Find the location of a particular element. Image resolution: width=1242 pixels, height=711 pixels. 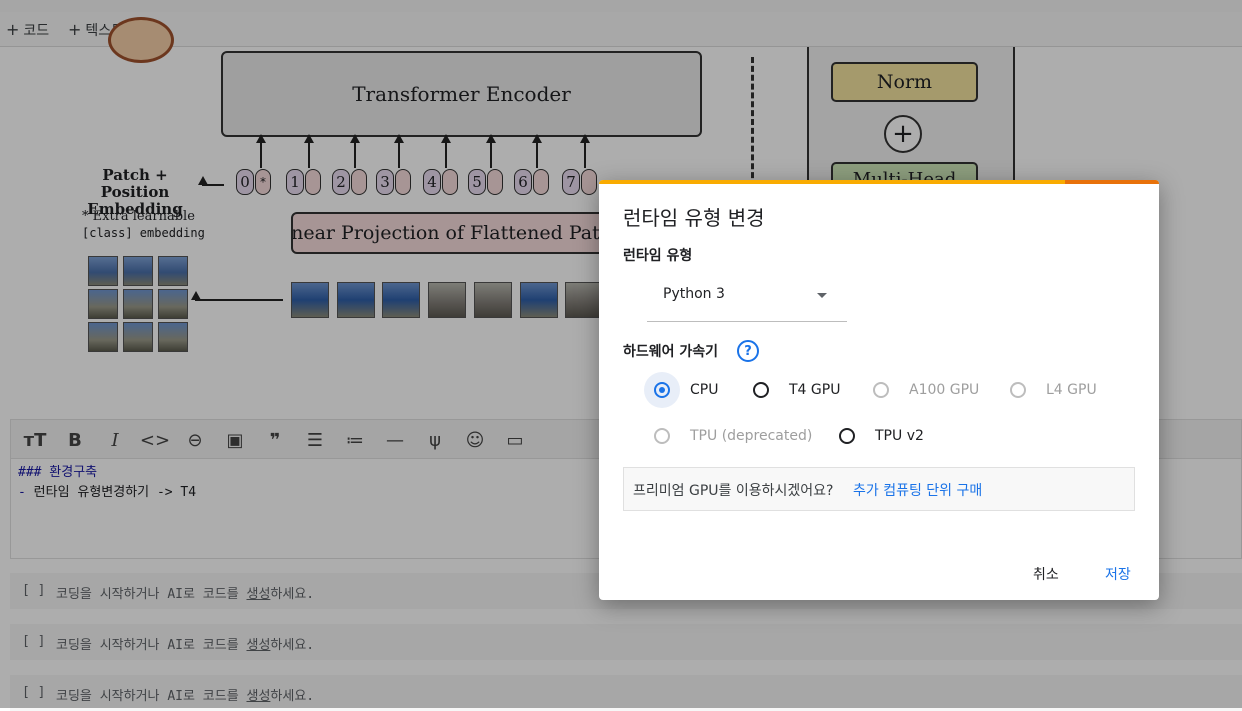

radio-tpu-deprecated: TPU (deprecated) is located at coordinates (733, 436).